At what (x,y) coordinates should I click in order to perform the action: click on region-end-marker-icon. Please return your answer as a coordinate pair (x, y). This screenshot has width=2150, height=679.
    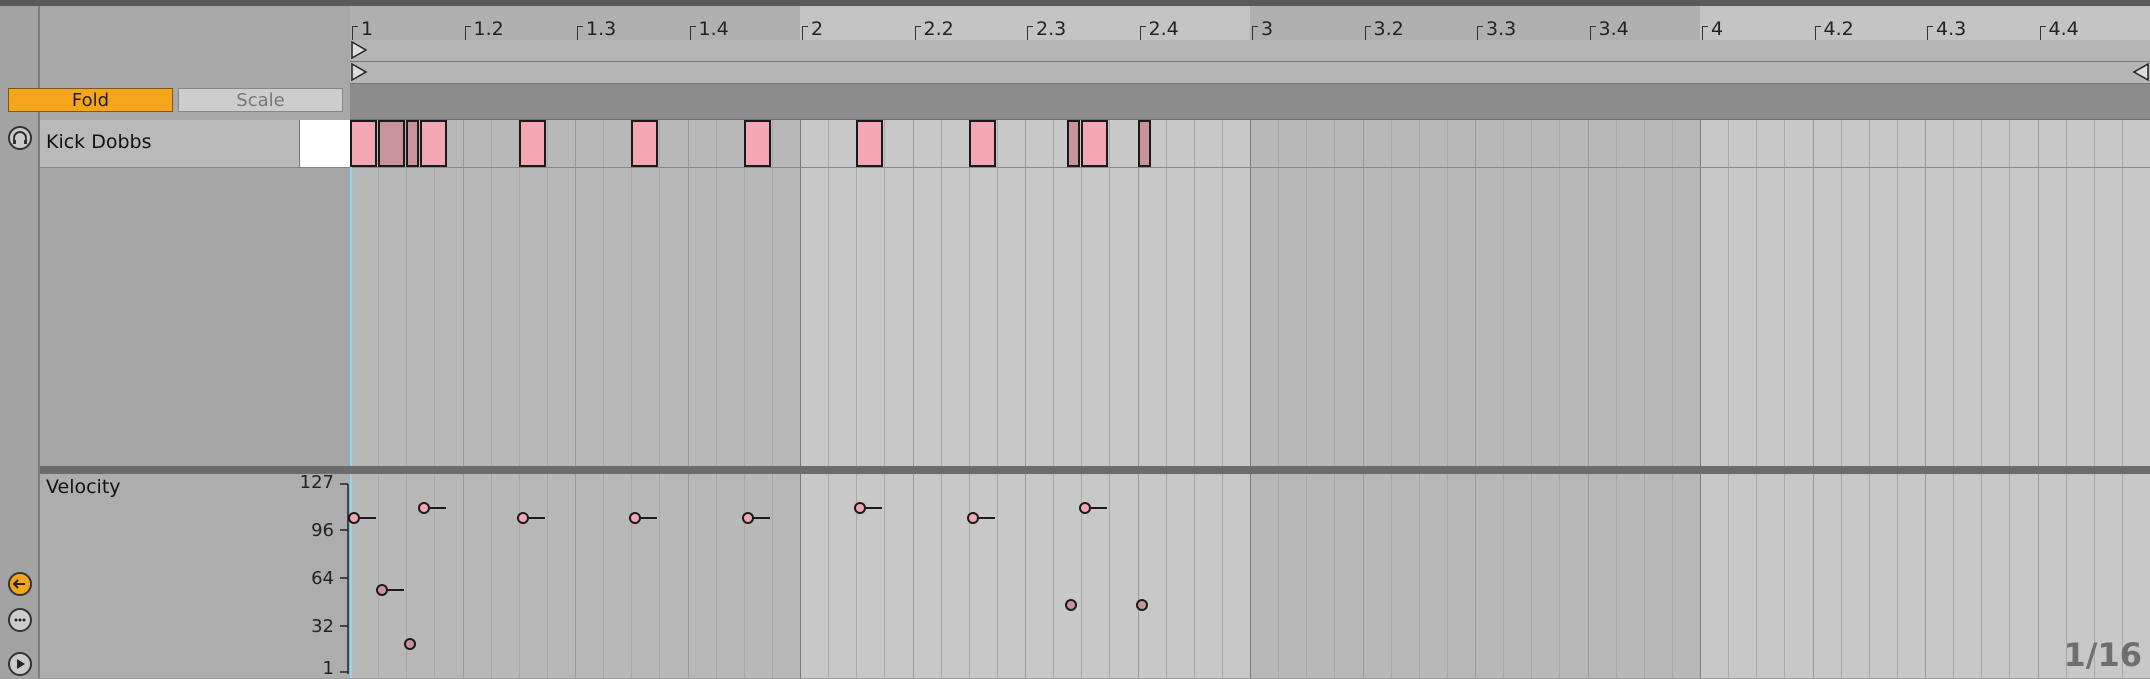
    Looking at the image, I should click on (2140, 72).